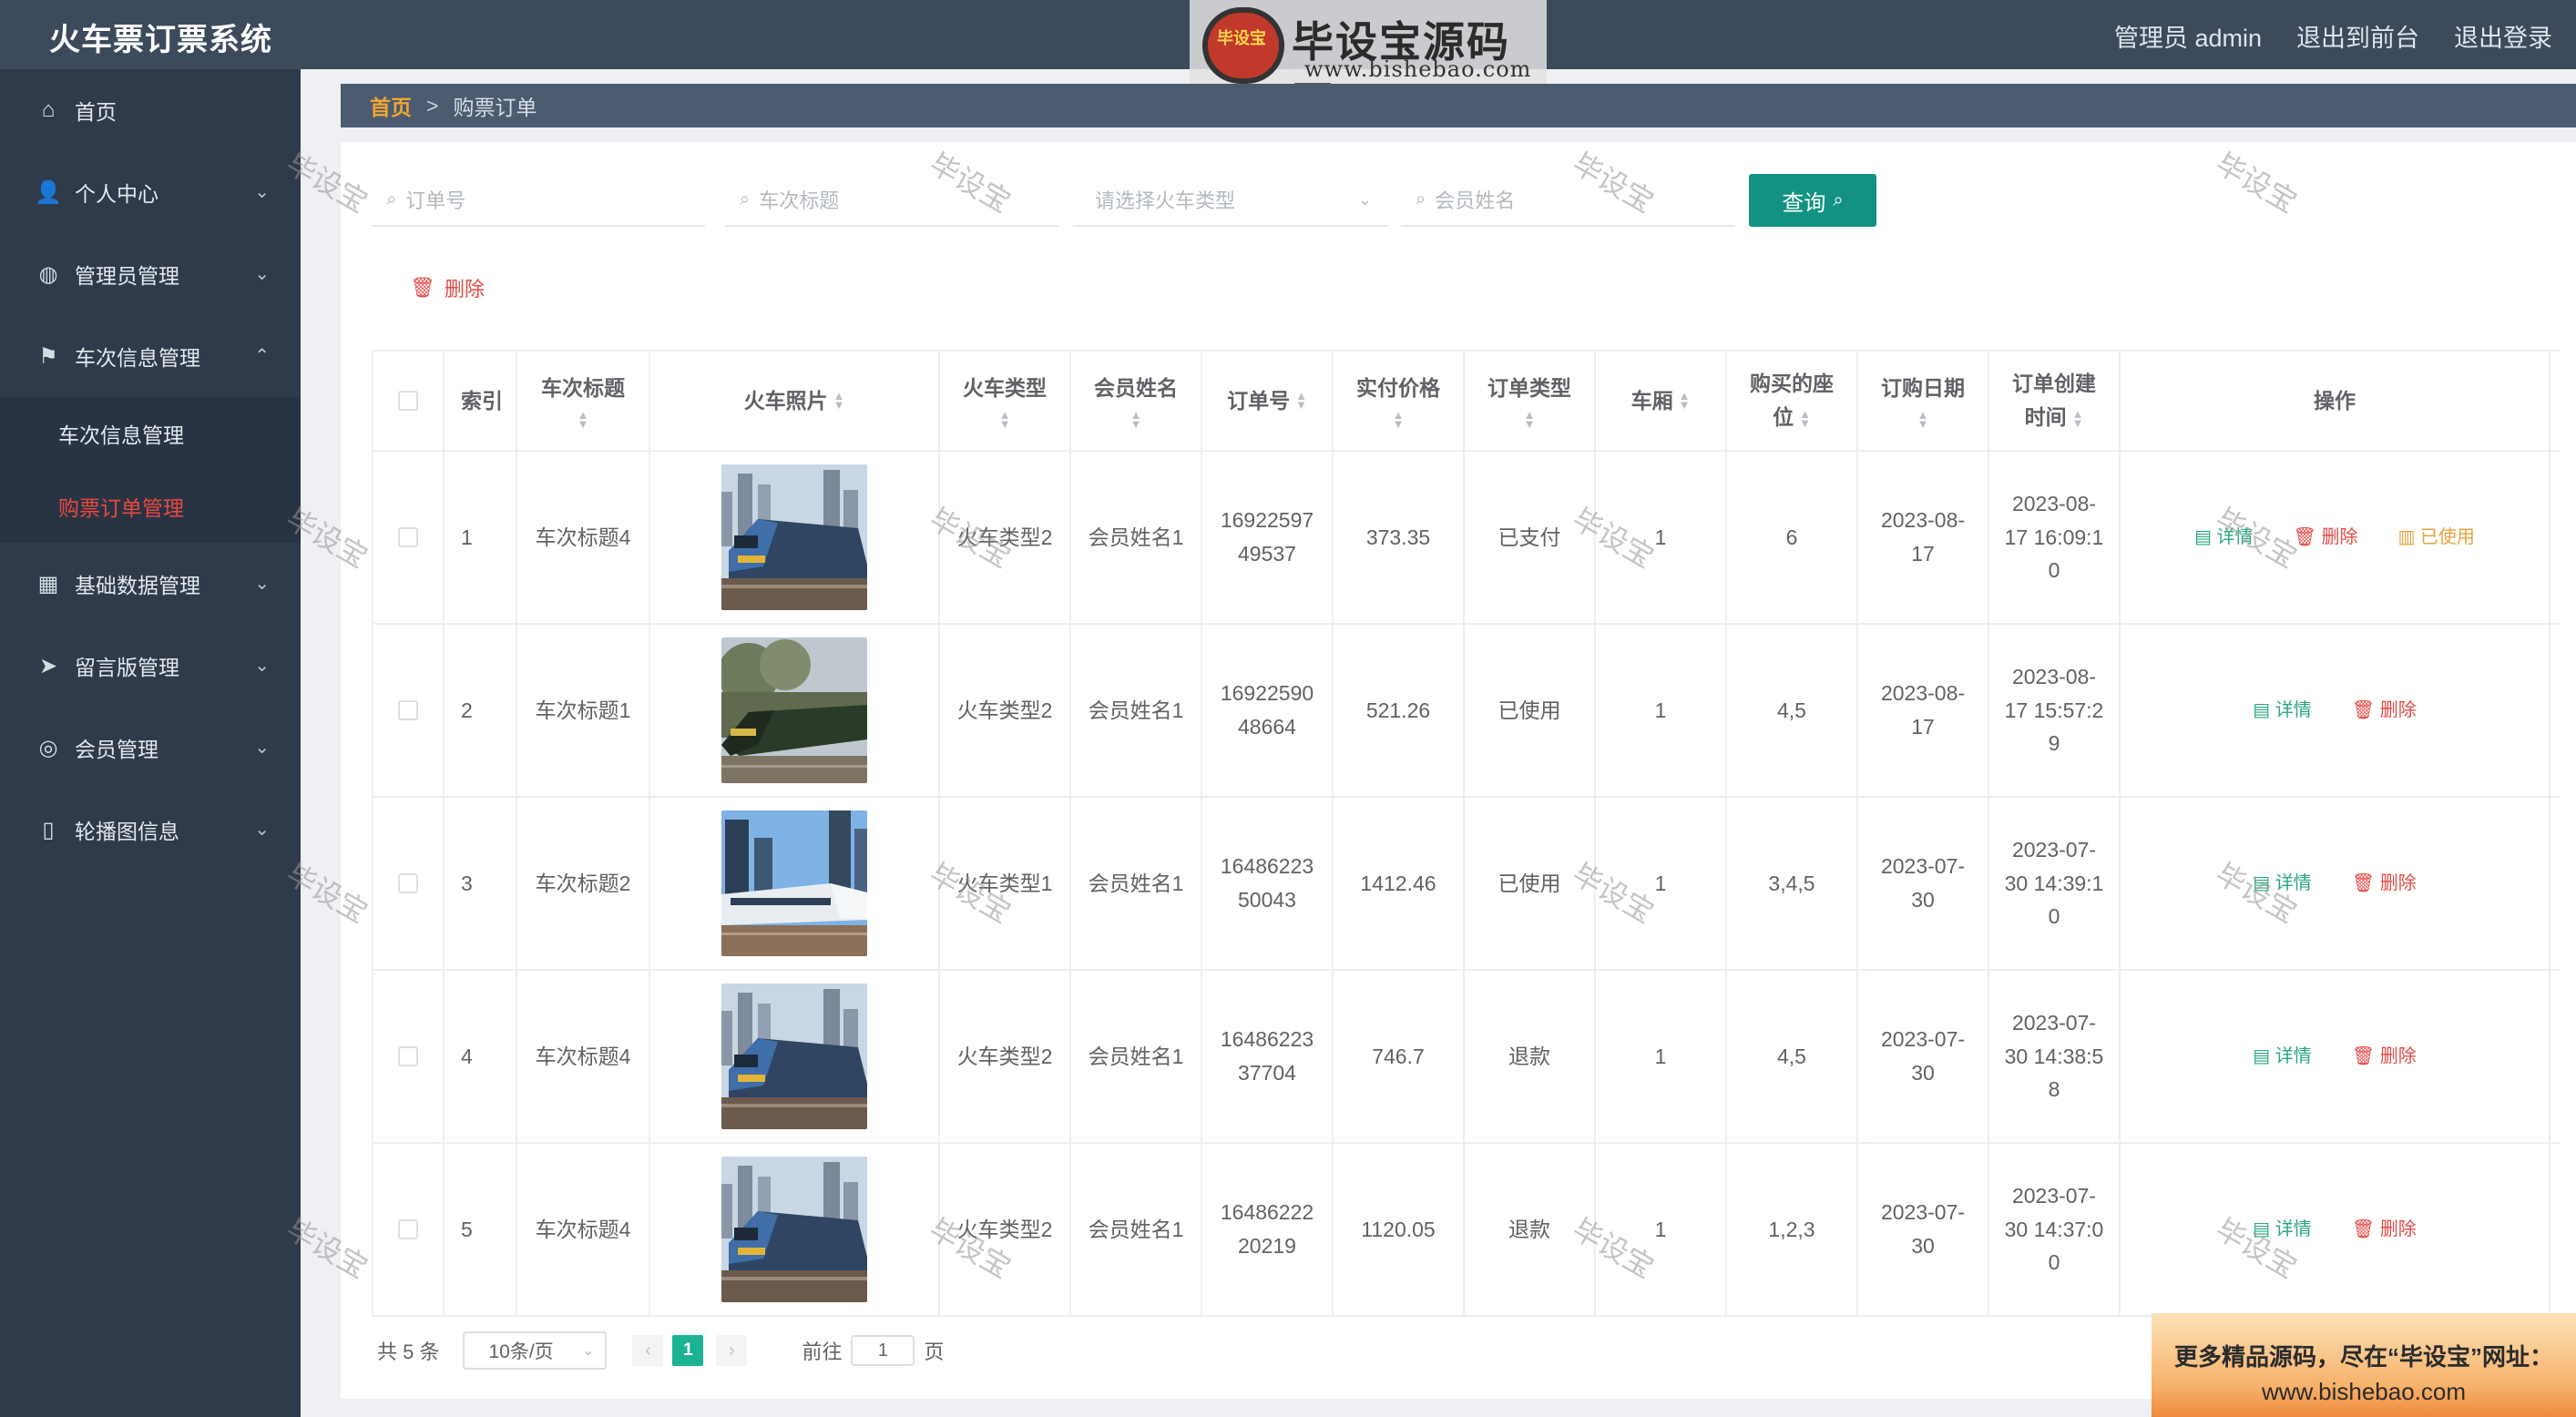  I want to click on train-type-select: 请选择火车类型 ⌄, so click(1230, 200).